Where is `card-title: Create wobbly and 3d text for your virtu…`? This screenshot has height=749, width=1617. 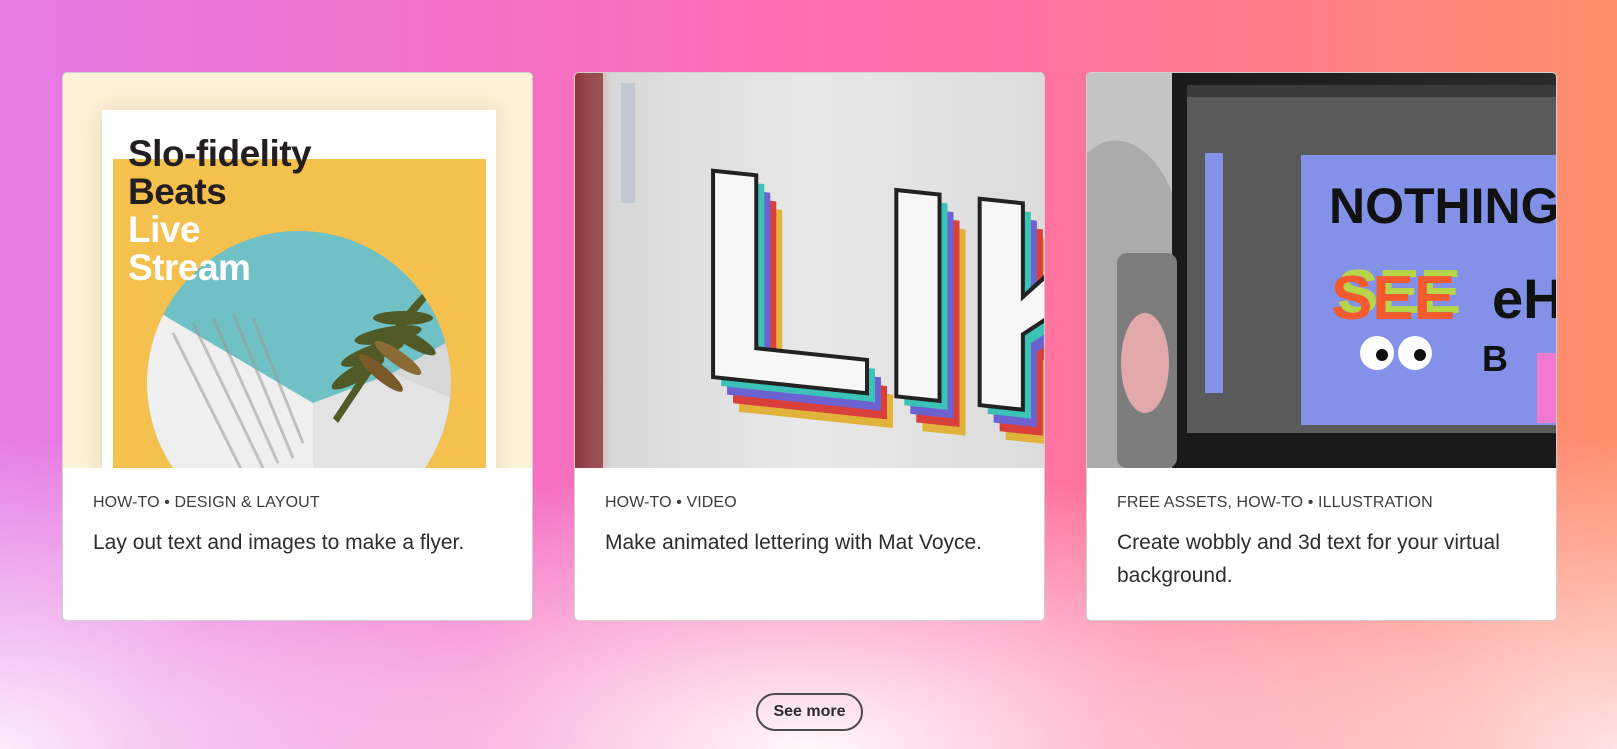 card-title: Create wobbly and 3d text for your virtu… is located at coordinates (1321, 559).